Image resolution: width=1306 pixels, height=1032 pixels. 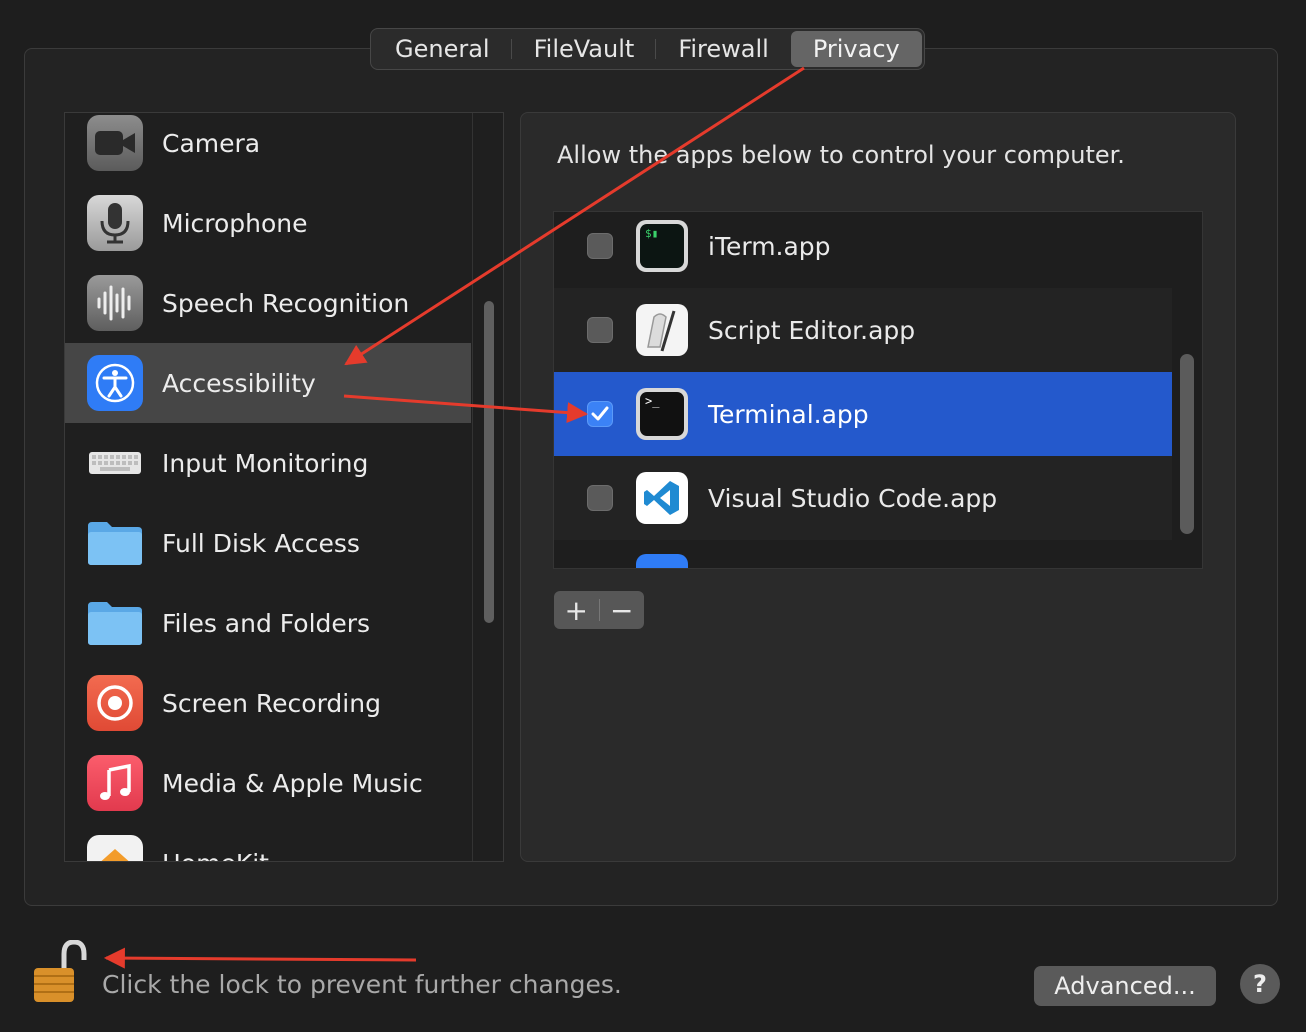 What do you see at coordinates (723, 49) in the screenshot?
I see `tab-firewall: Firewall` at bounding box center [723, 49].